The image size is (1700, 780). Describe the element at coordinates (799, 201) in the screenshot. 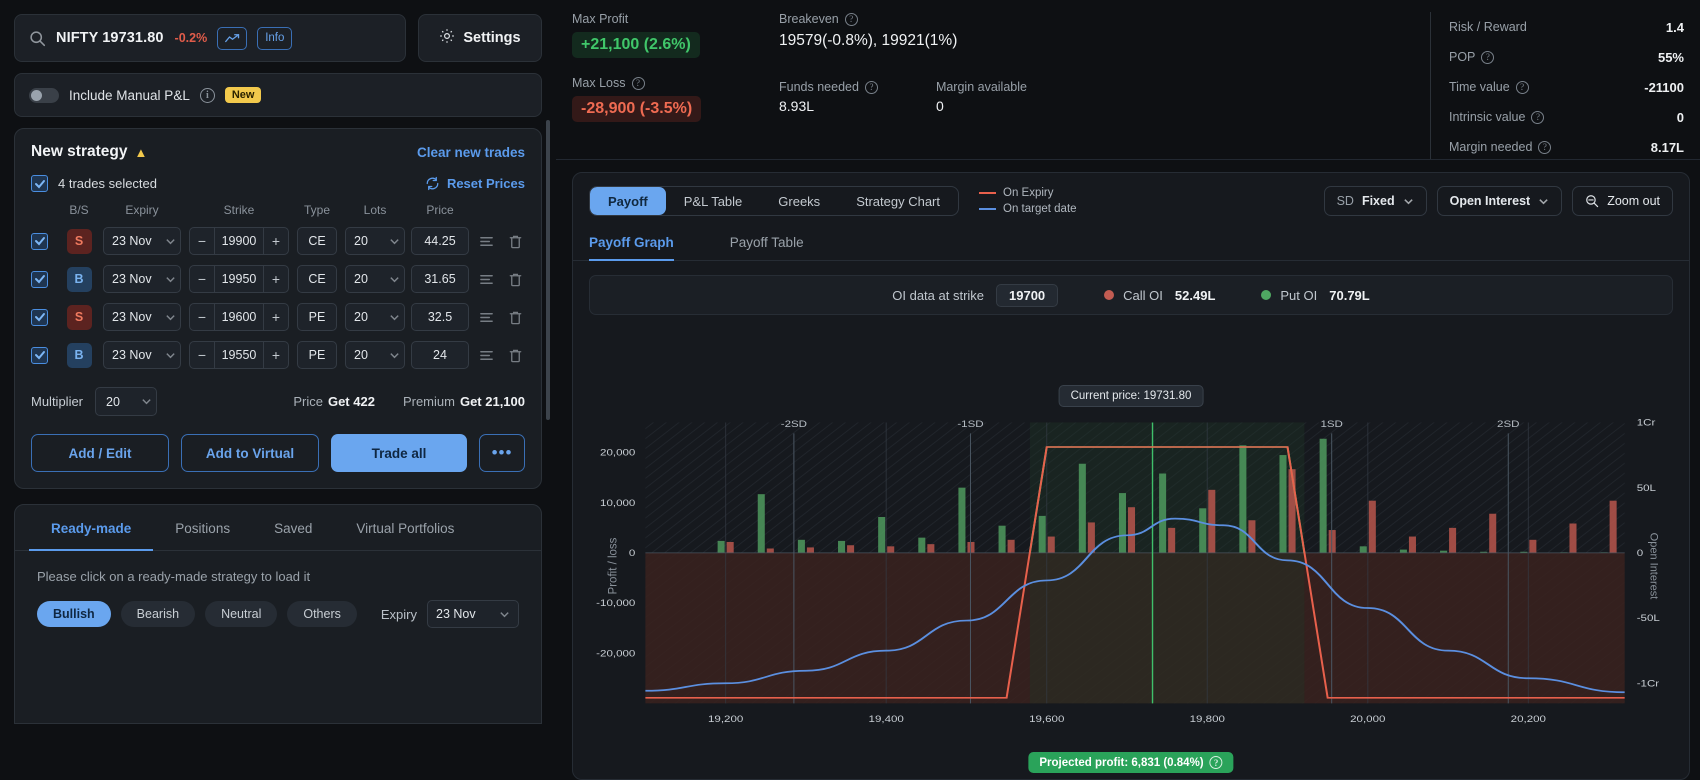

I see `segment-greeks: Greeks` at that location.